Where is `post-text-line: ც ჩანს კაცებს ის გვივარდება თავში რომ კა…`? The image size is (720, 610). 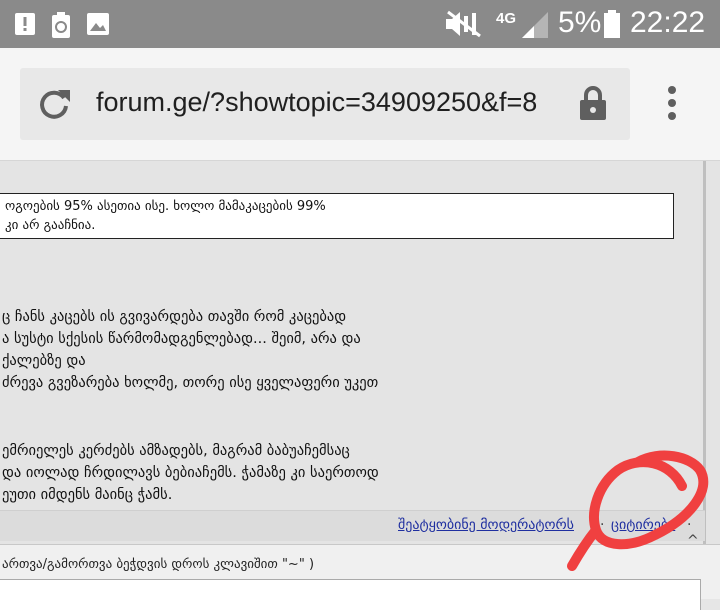 post-text-line: ც ჩანს კაცებს ის გვივარდება თავში რომ კა… is located at coordinates (174, 317).